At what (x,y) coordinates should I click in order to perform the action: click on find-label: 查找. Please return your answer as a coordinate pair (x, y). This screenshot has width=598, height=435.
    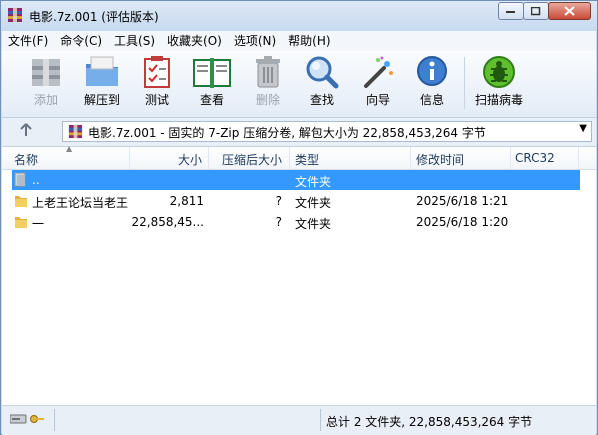
    Looking at the image, I should click on (321, 100).